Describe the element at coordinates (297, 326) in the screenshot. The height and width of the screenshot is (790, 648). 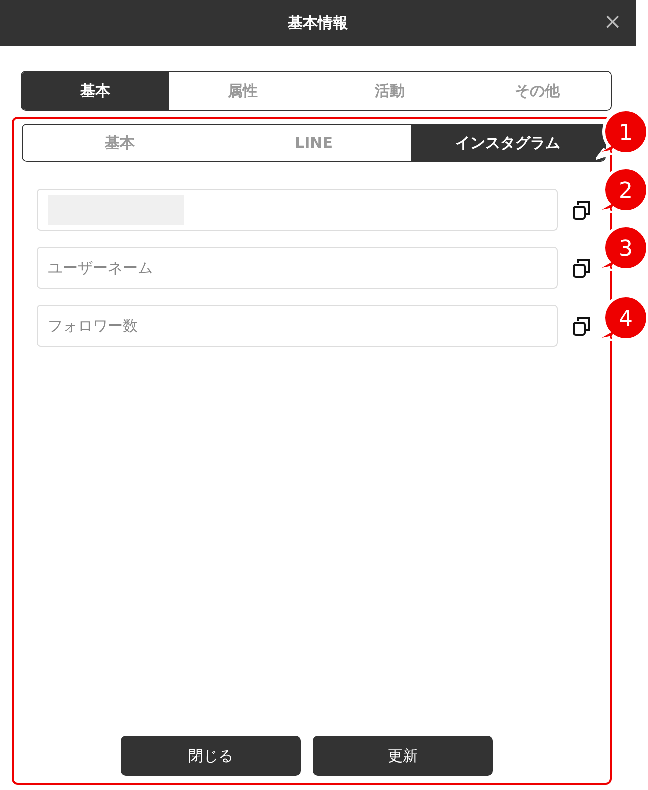
I see `input-field: フォロワー数` at that location.